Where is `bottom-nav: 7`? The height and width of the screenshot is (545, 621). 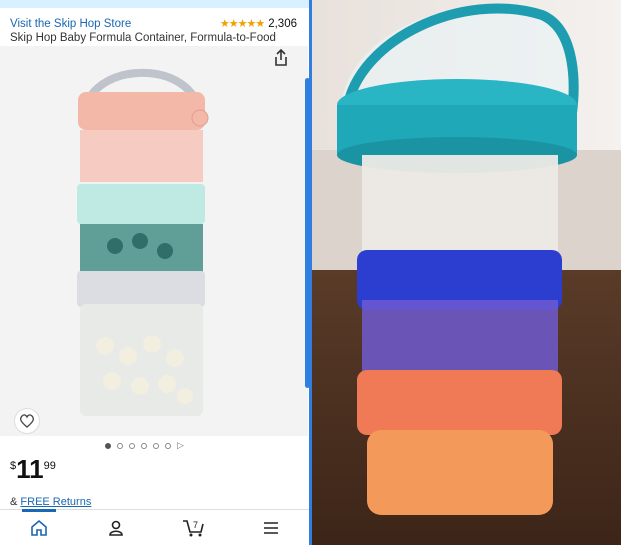 bottom-nav: 7 is located at coordinates (155, 527).